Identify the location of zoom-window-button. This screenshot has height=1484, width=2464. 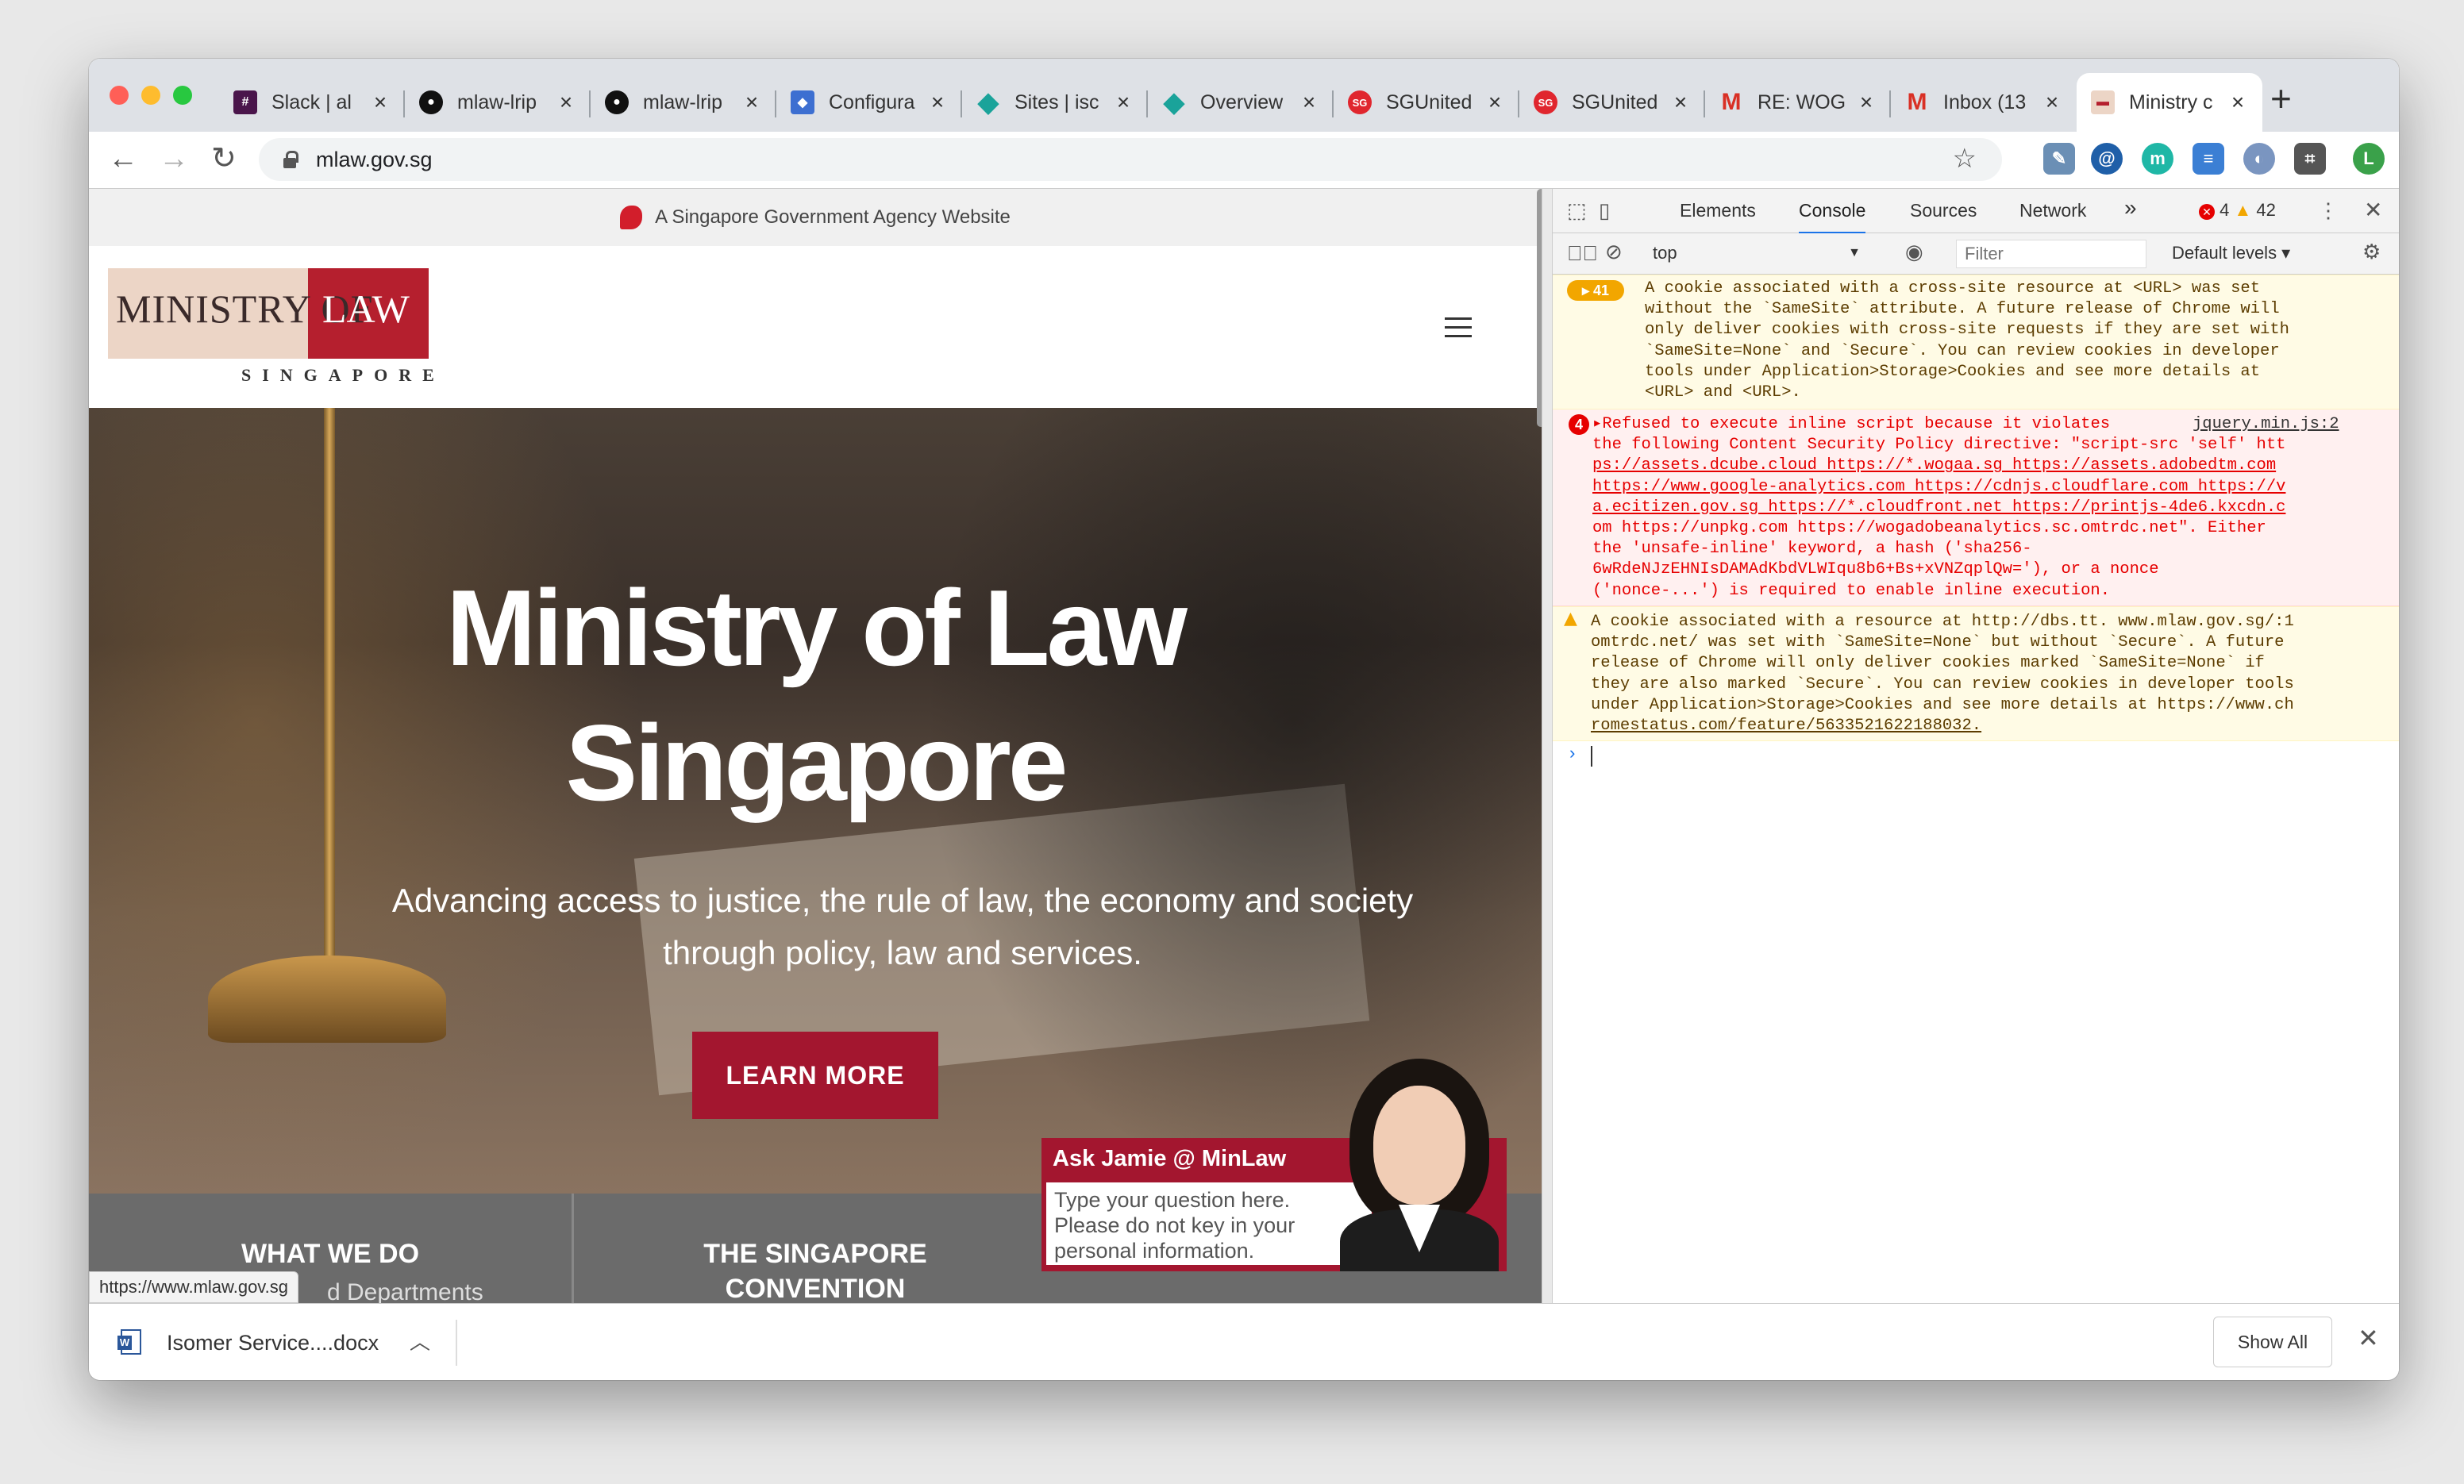
(182, 95).